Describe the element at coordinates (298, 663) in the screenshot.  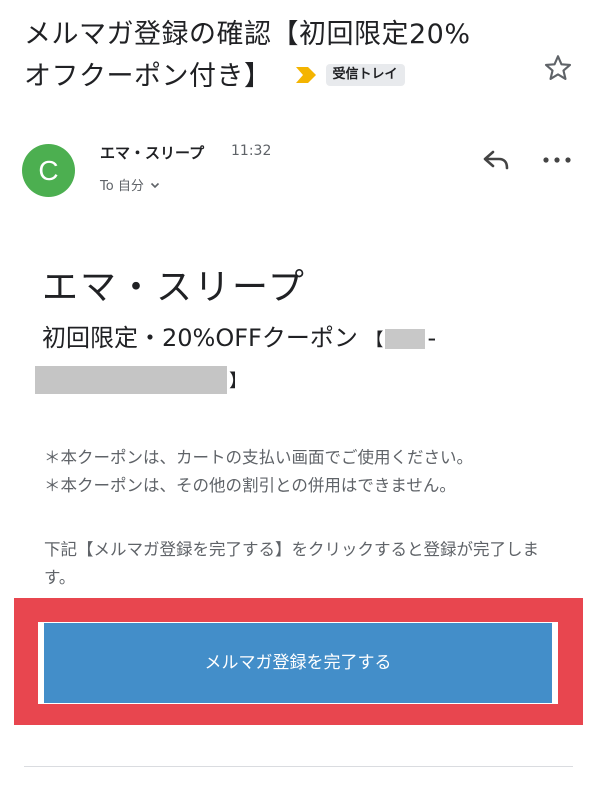
I see `complete-registration-button: メルマガ登録を完了する` at that location.